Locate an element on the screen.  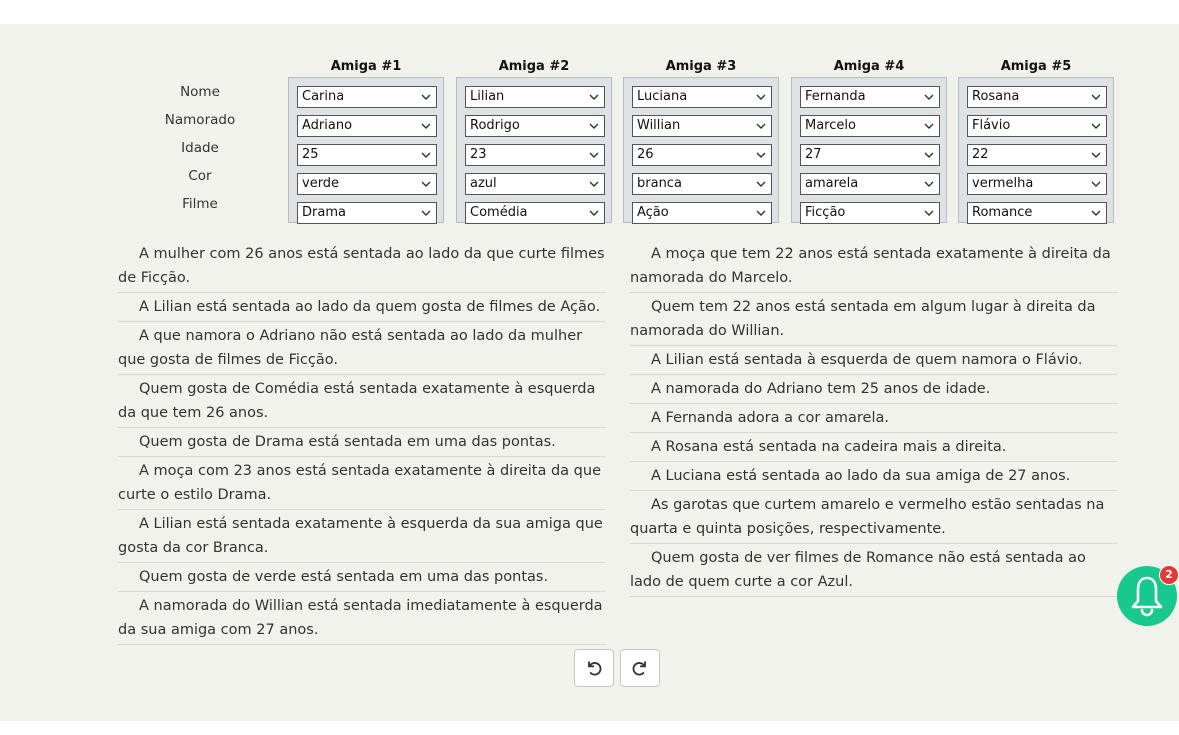
column-header-3: Amiga #3 is located at coordinates (701, 66).